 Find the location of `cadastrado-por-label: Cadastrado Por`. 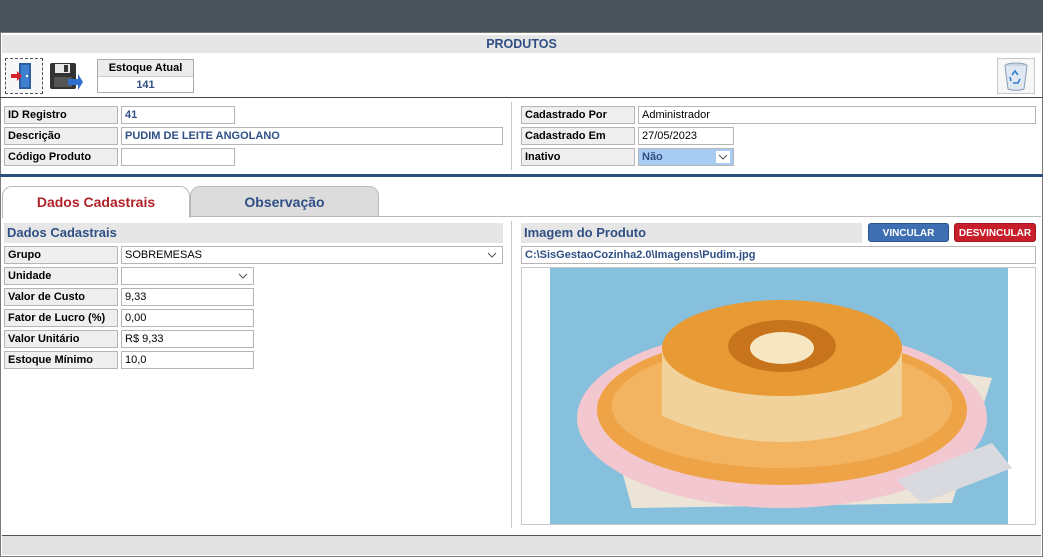

cadastrado-por-label: Cadastrado Por is located at coordinates (578, 115).